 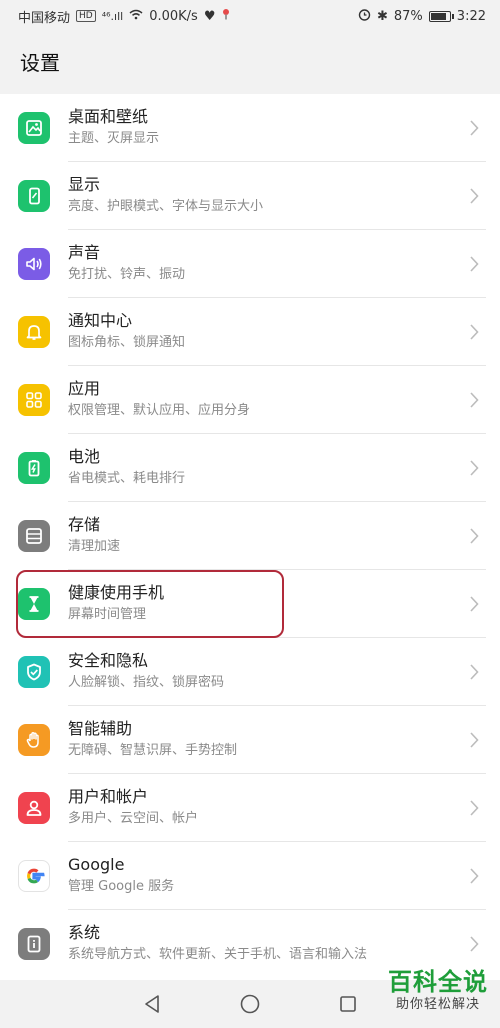 I want to click on settings-item-title: 通知中心, so click(x=100, y=320).